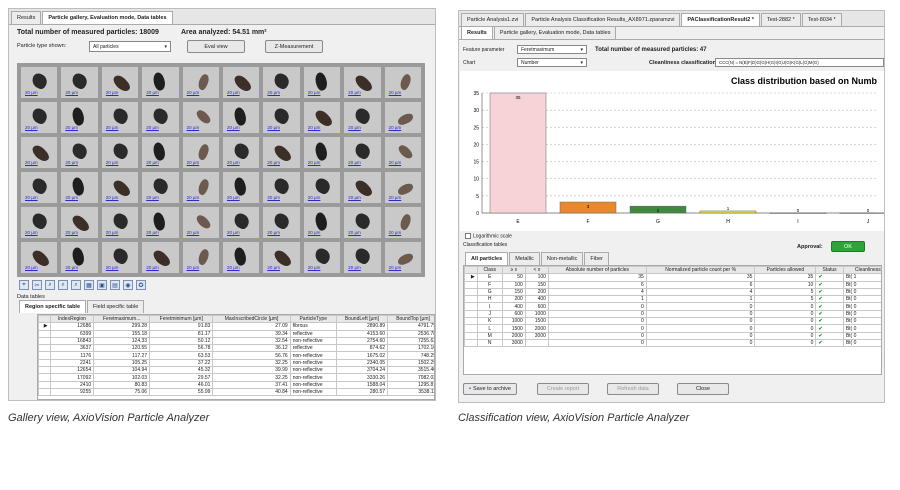  Describe the element at coordinates (72, 319) in the screenshot. I see `column-header: IndexRegion` at that location.